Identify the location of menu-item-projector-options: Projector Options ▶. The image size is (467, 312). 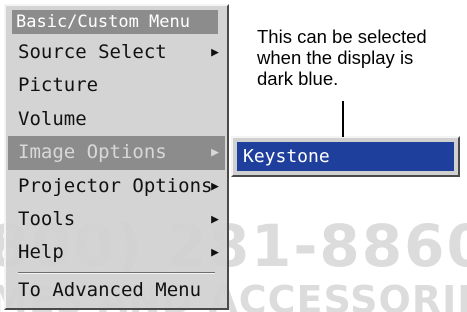
(116, 186).